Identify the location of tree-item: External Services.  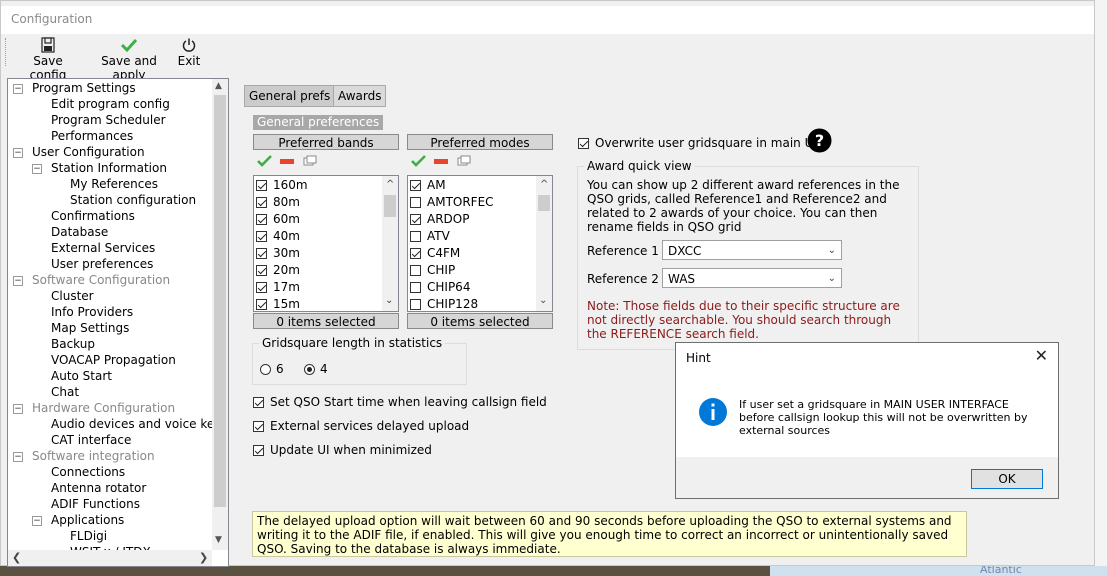
(103, 248).